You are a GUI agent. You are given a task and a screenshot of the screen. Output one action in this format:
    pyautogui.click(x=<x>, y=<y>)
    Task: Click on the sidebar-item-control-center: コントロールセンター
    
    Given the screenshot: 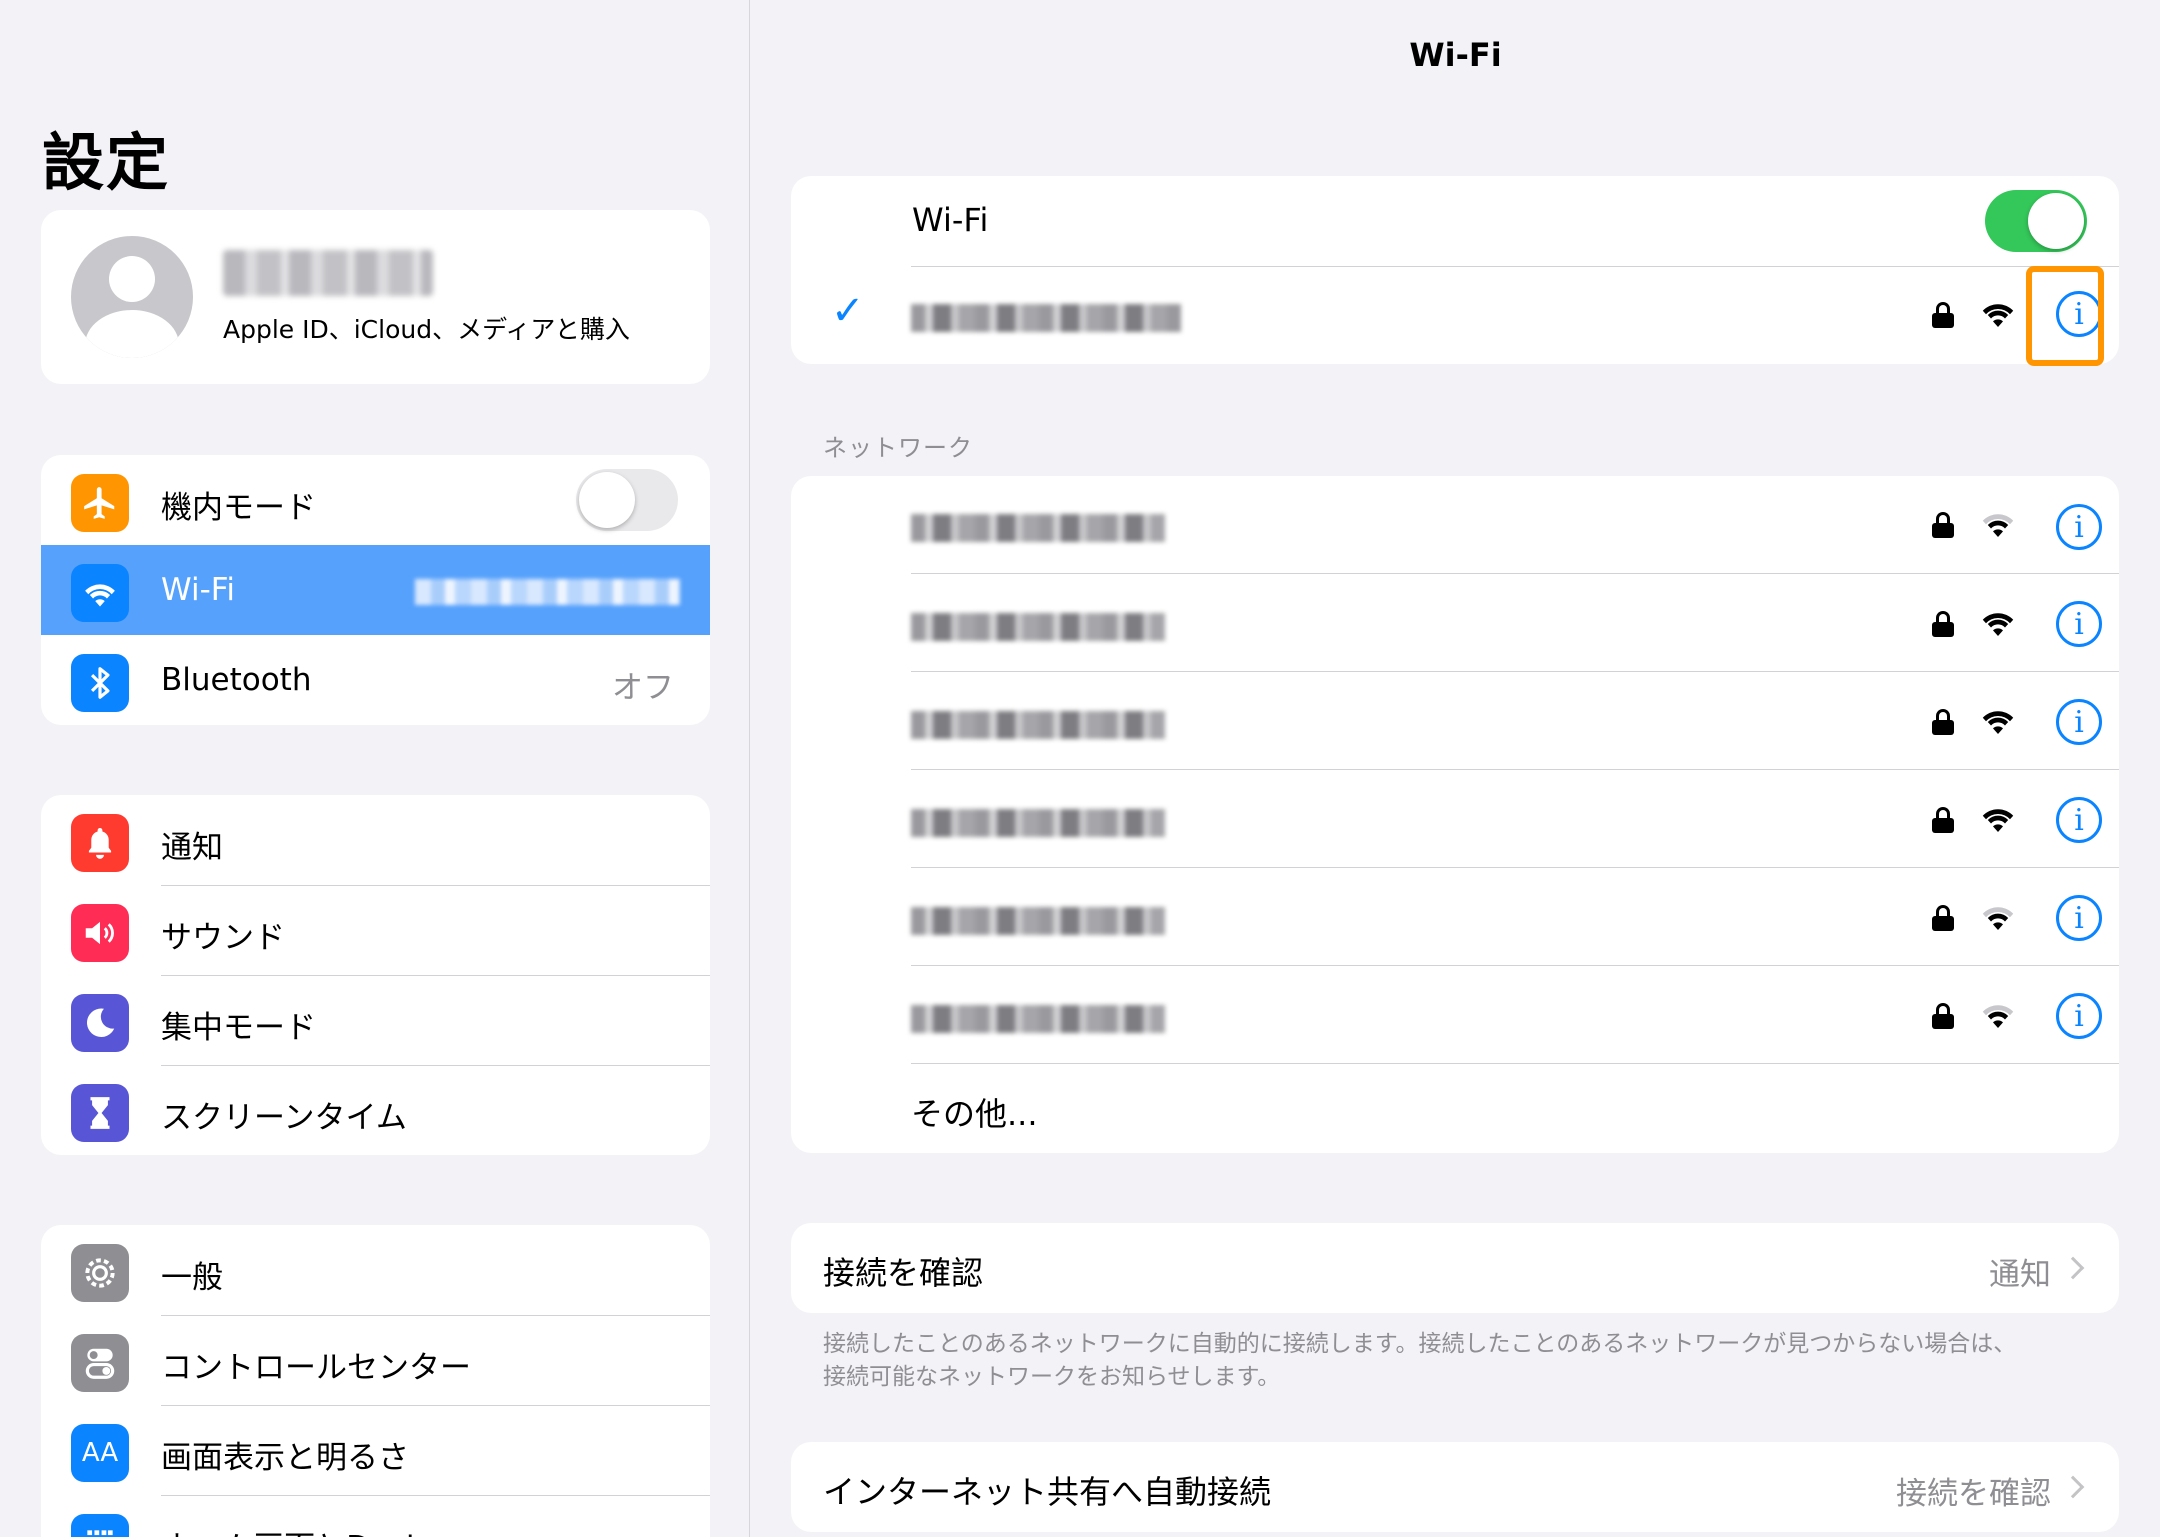 What is the action you would take?
    pyautogui.click(x=375, y=1360)
    